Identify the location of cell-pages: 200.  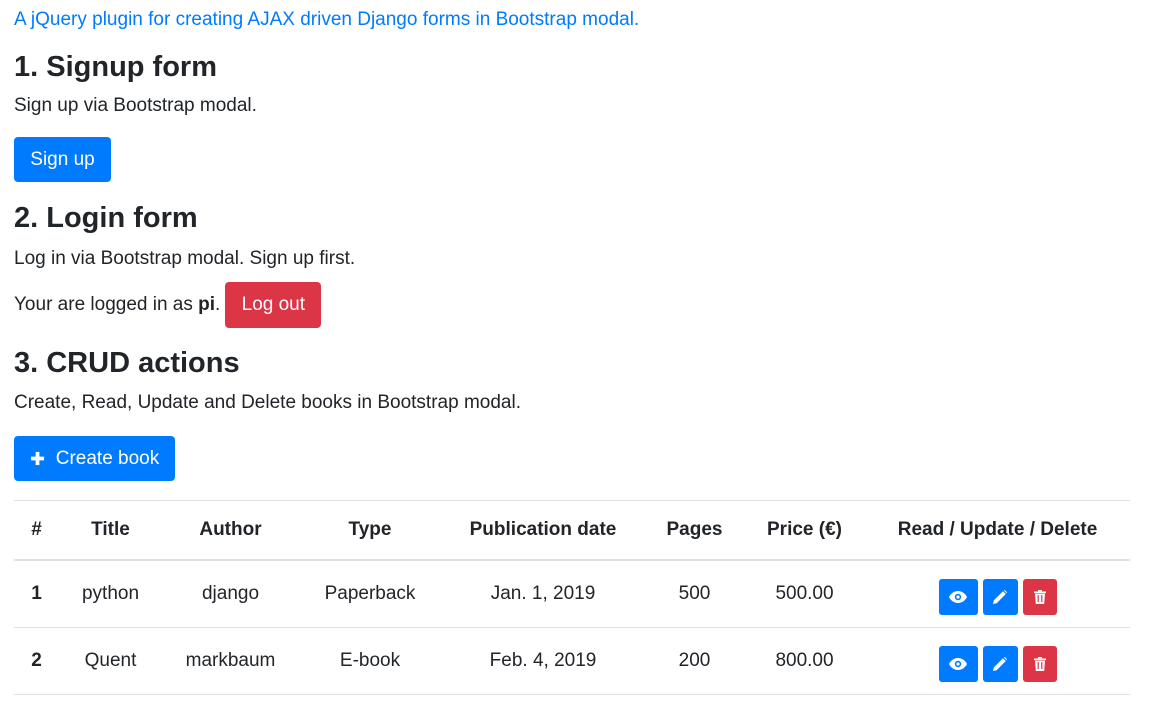
(694, 661).